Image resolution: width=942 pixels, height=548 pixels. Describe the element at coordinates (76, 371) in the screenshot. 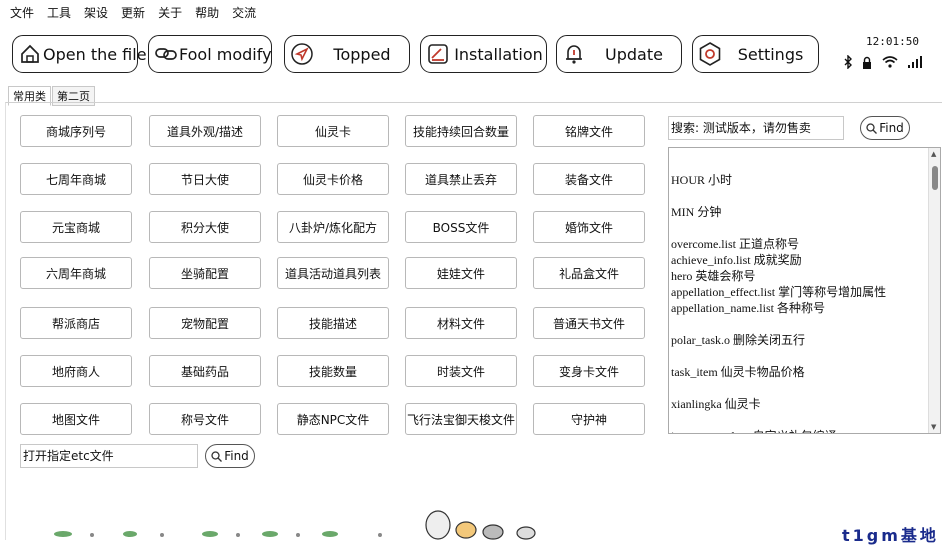

I see `file-button: 地府商人` at that location.